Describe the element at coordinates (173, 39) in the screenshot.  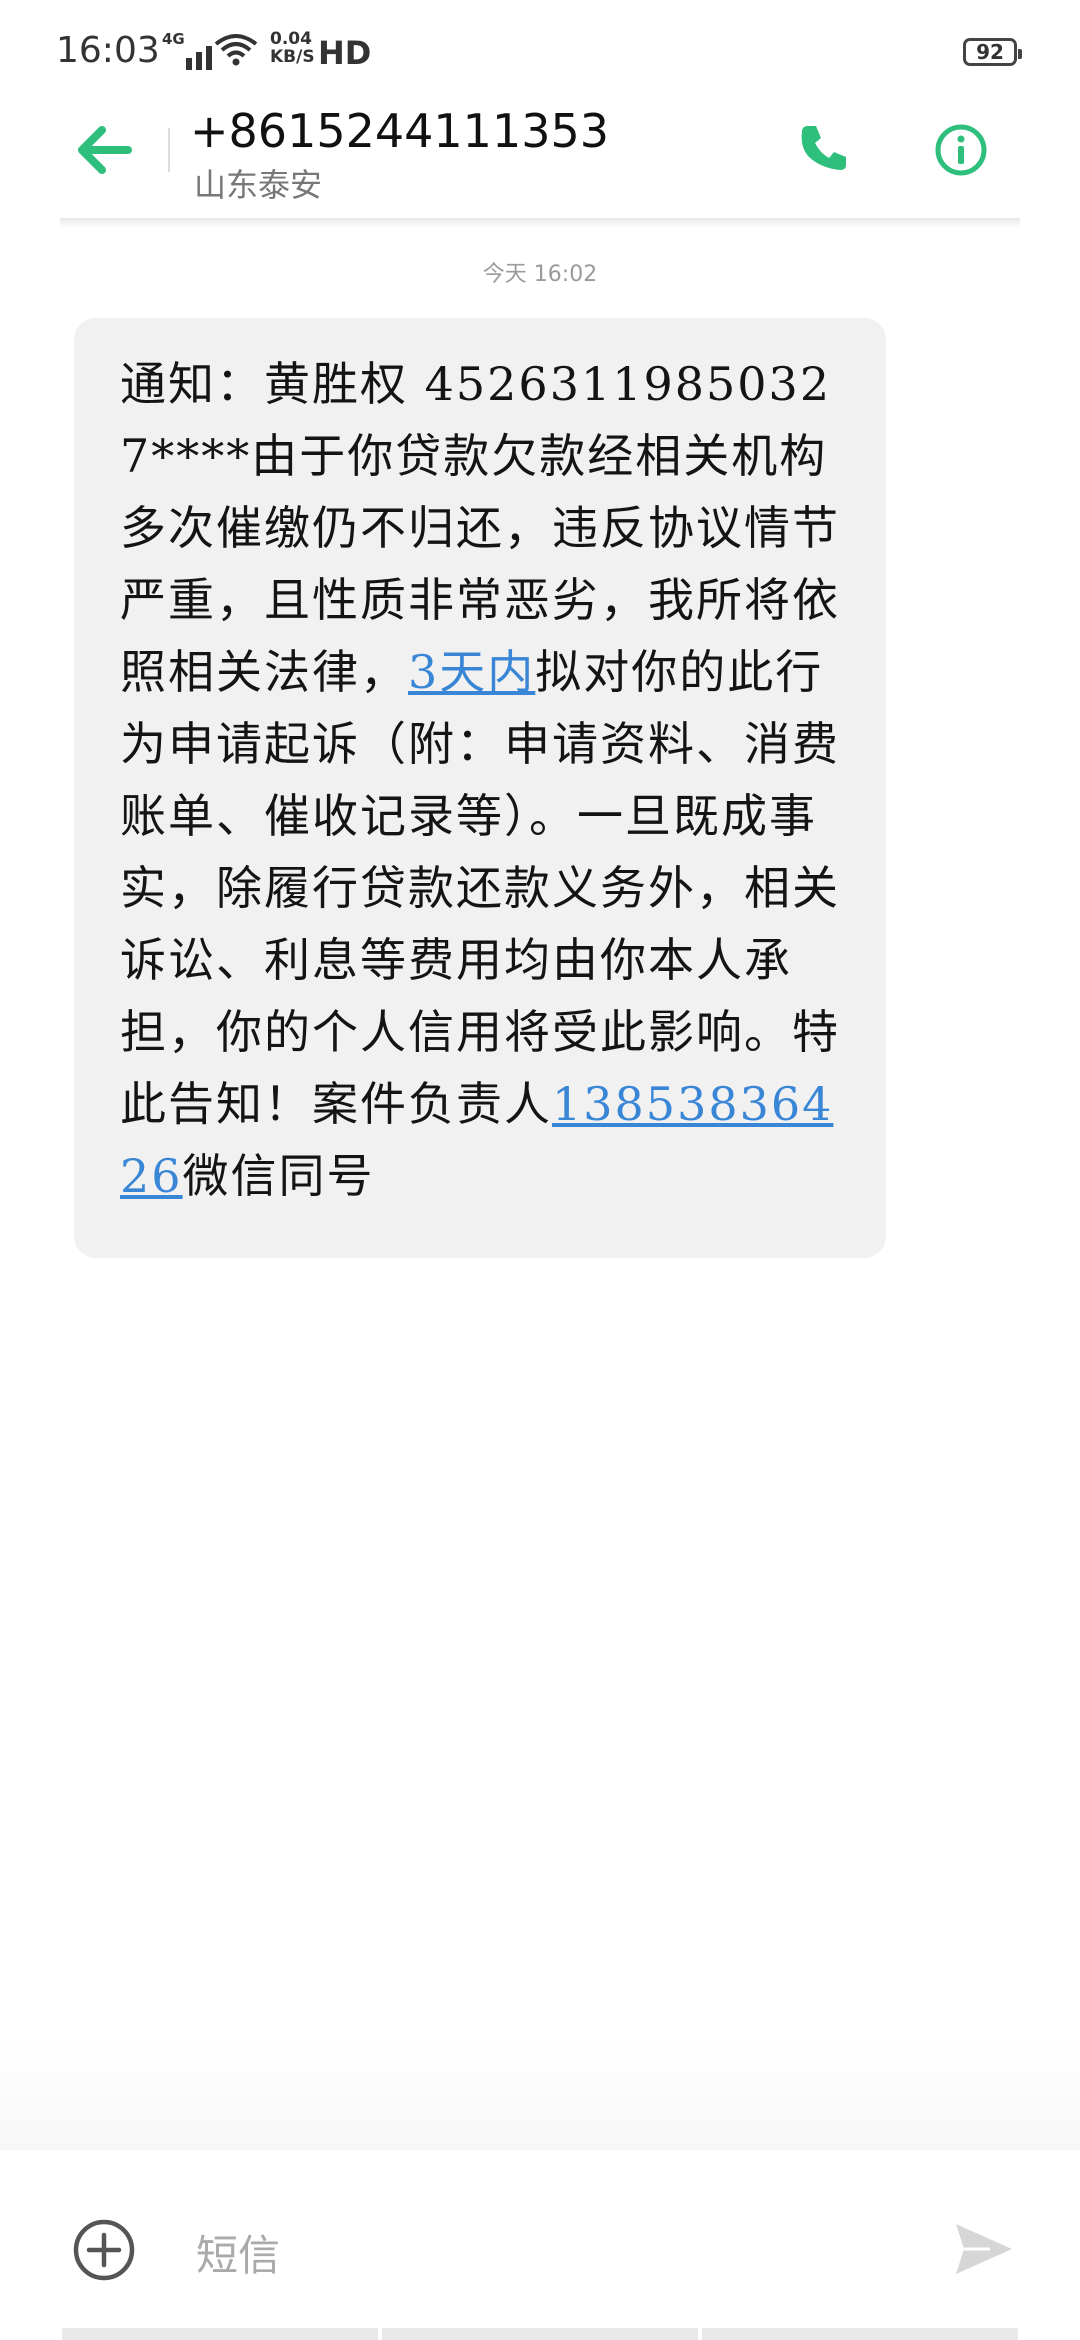
I see `network-label: 4G` at that location.